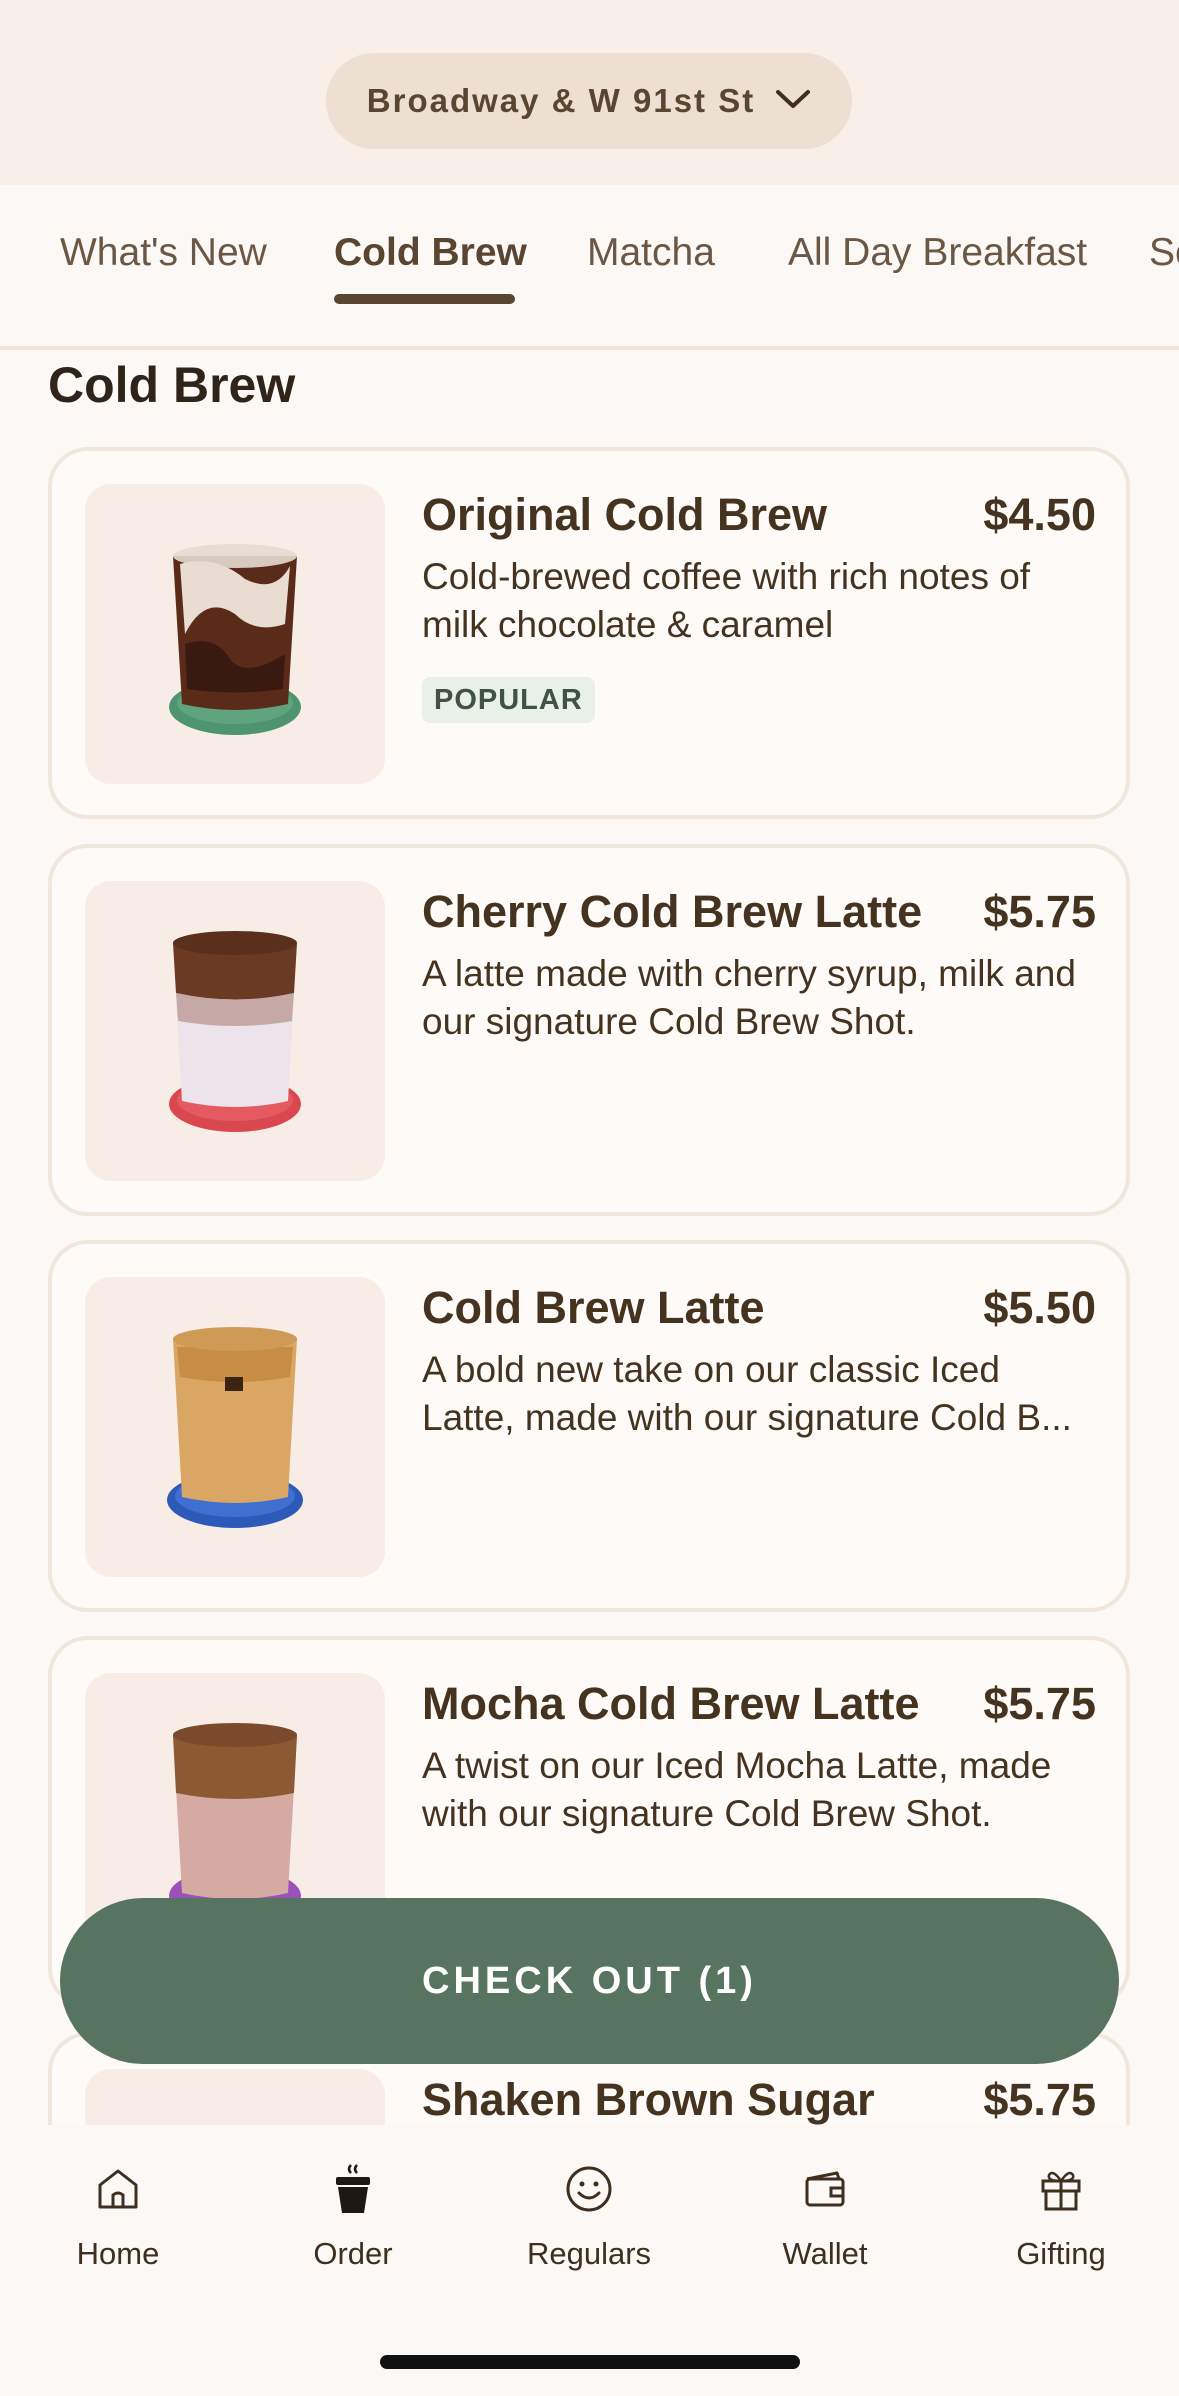 This screenshot has height=2396, width=1179. Describe the element at coordinates (589, 1981) in the screenshot. I see `checkout-button: CHECK OUT (1)` at that location.